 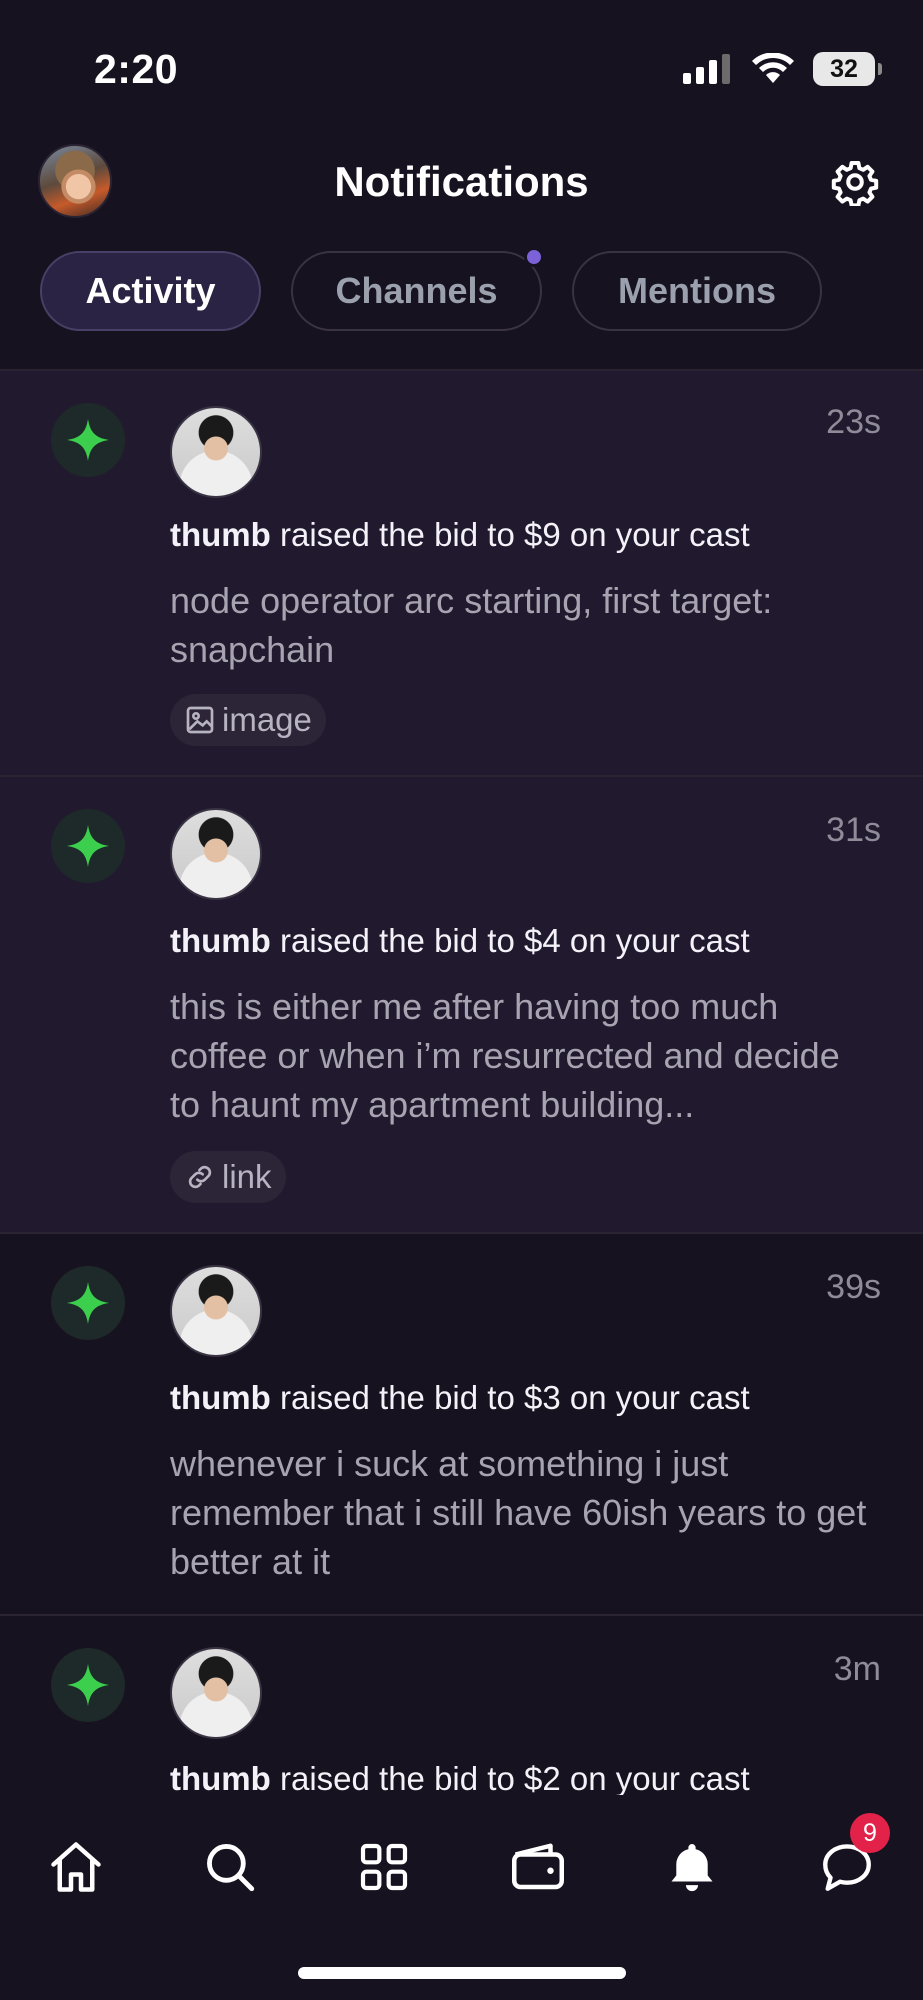 I want to click on nav-explore, so click(x=384, y=1867).